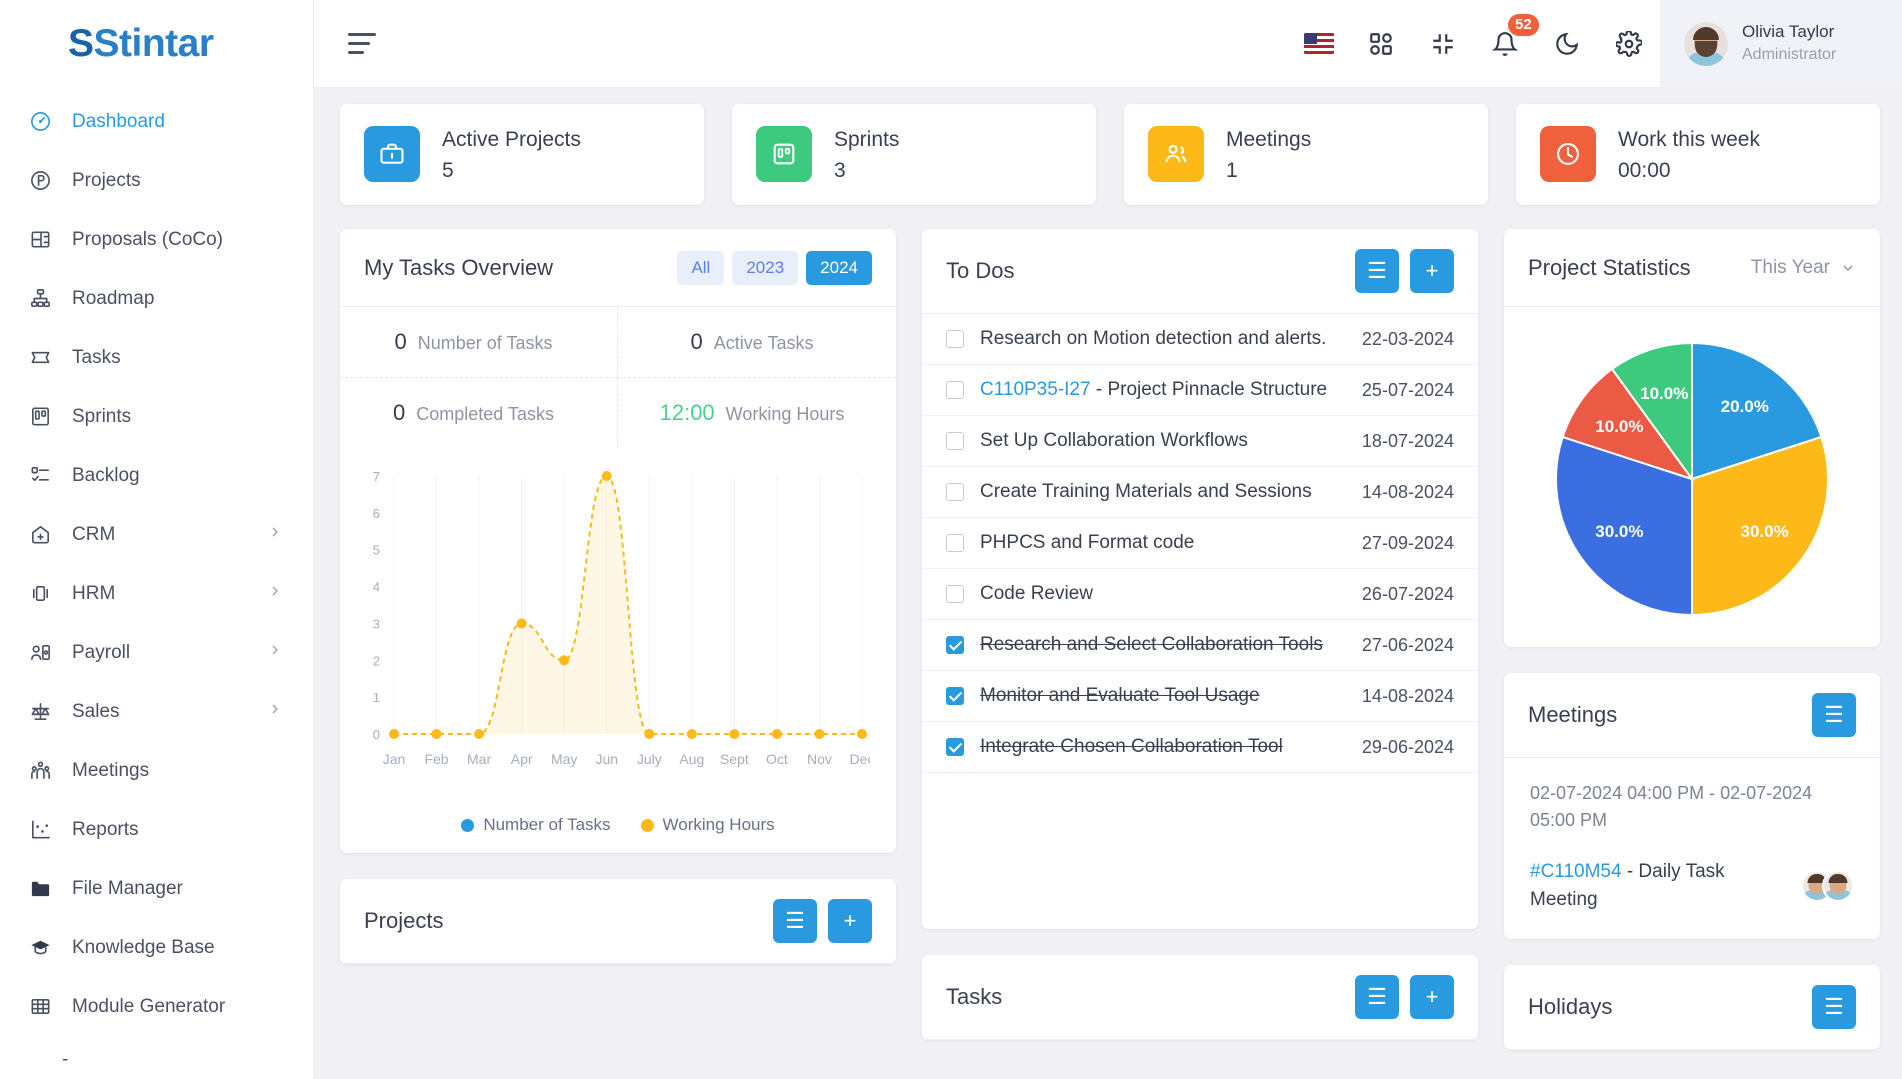 This screenshot has width=1902, height=1079. What do you see at coordinates (156, 44) in the screenshot?
I see `brand-logo: SStintar` at bounding box center [156, 44].